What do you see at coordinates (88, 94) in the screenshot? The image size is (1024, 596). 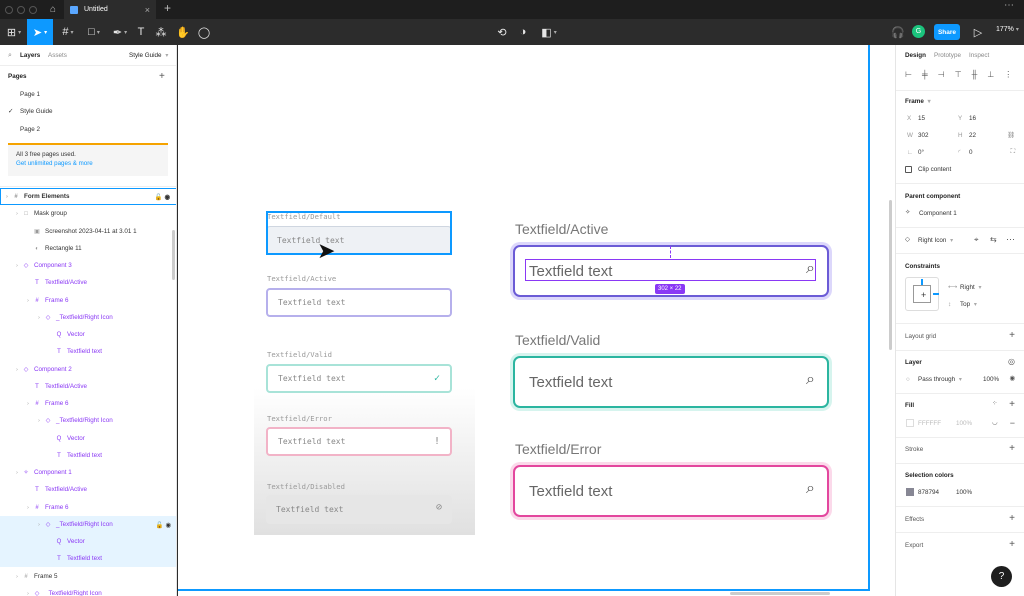 I see `page-item-1: Page 1` at bounding box center [88, 94].